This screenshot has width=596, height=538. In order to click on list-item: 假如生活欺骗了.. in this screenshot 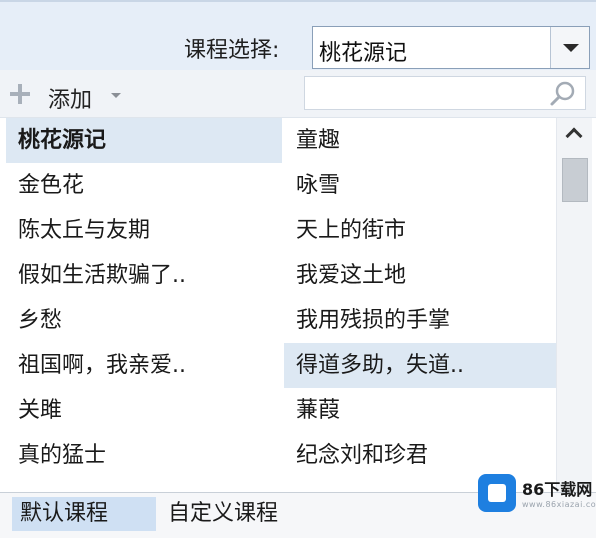, I will do `click(144, 275)`.